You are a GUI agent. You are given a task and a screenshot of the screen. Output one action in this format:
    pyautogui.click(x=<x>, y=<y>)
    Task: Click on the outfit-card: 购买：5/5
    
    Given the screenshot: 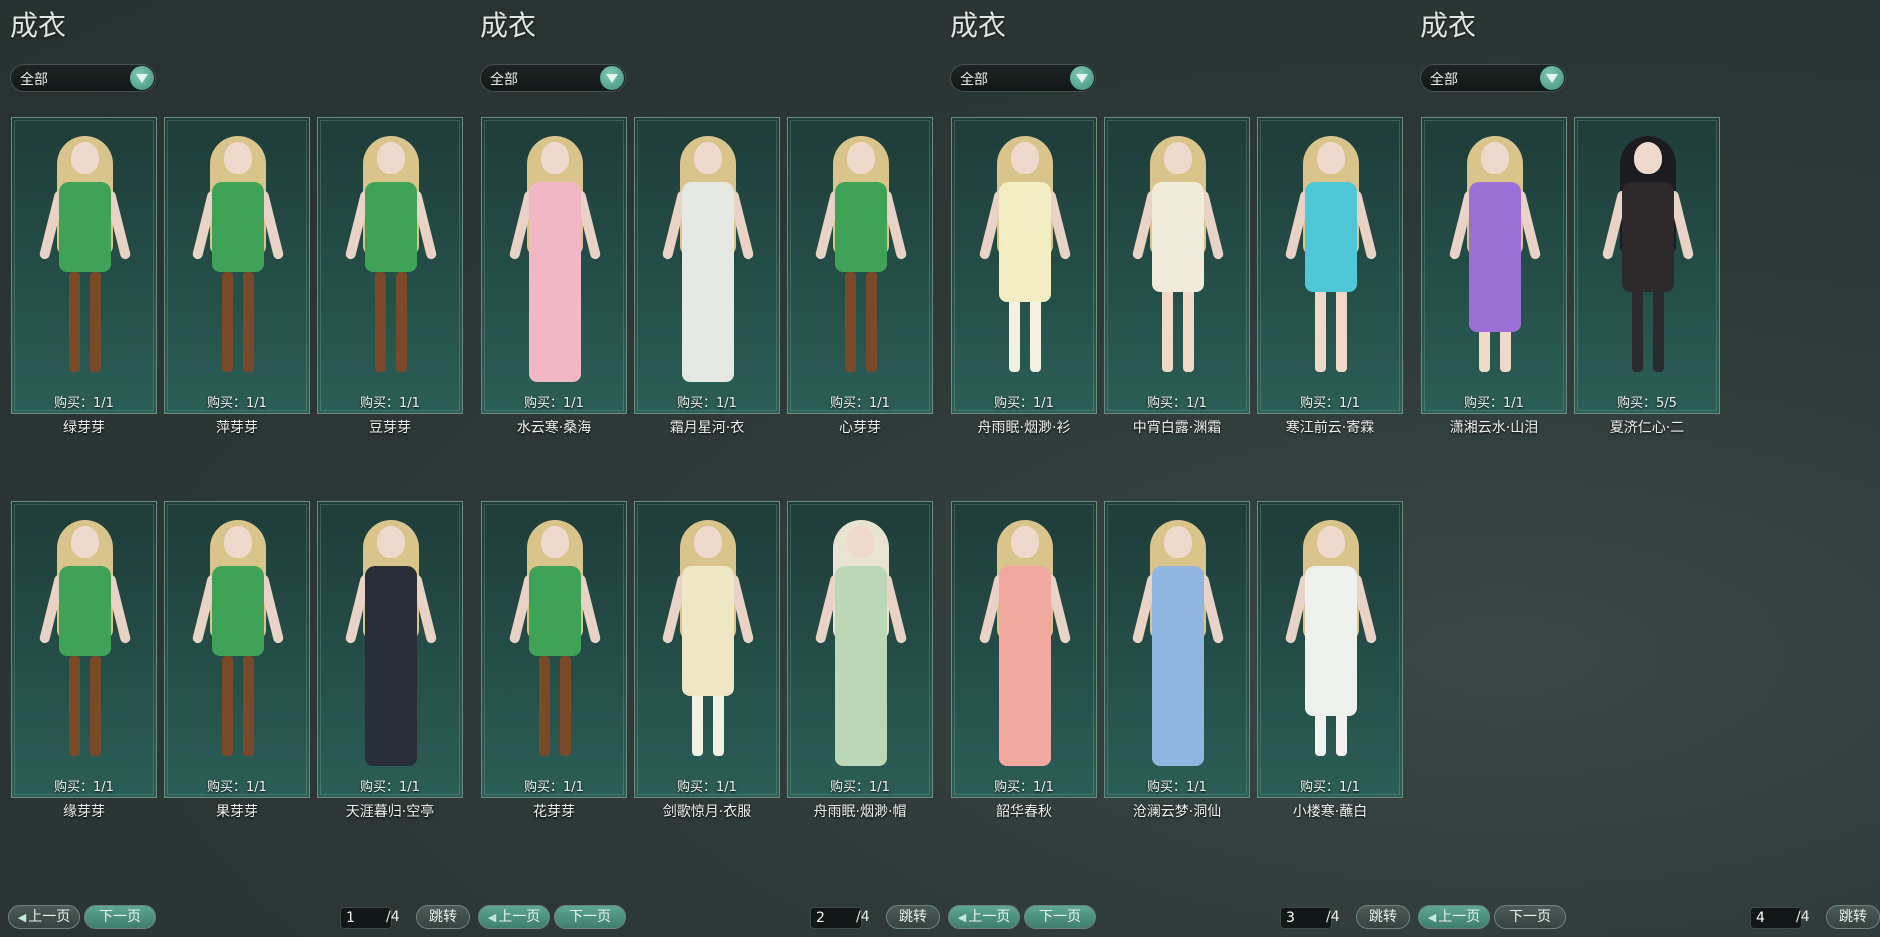 What is the action you would take?
    pyautogui.click(x=1647, y=265)
    